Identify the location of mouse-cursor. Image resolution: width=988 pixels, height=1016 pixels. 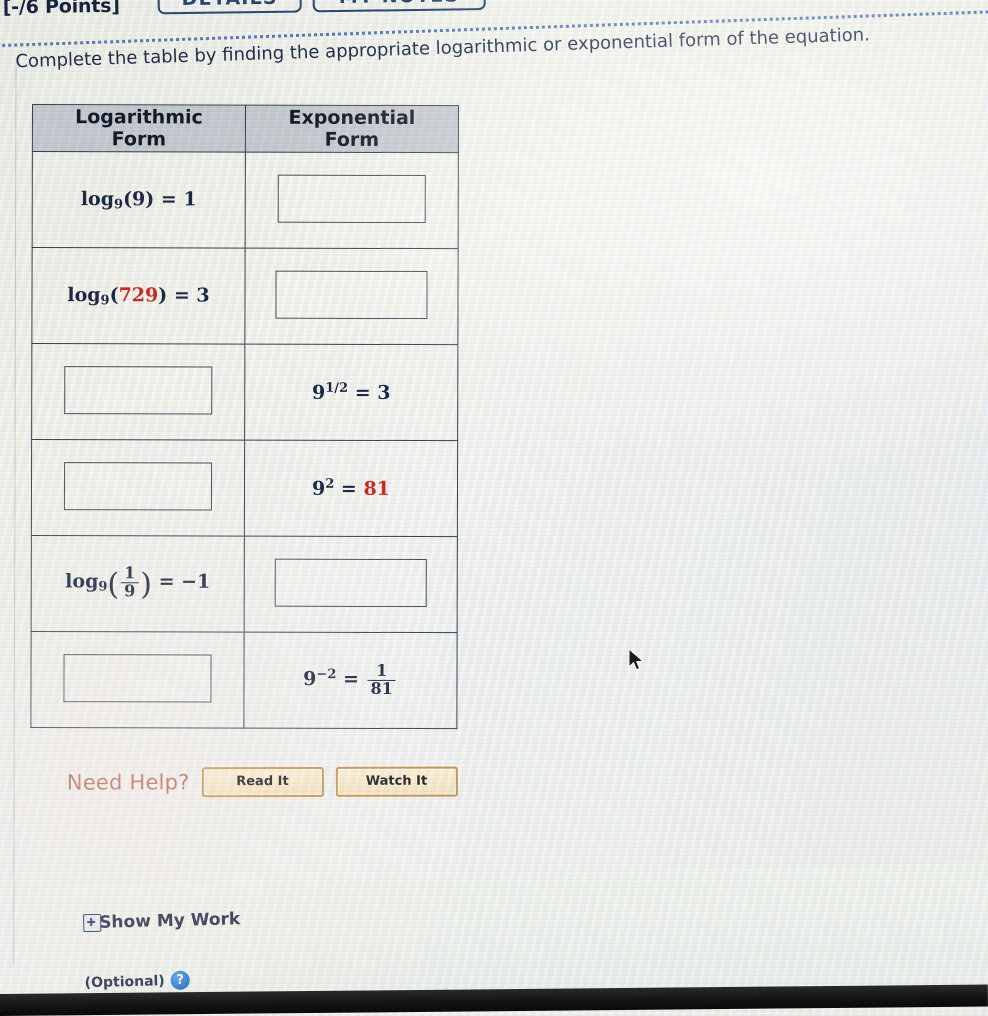
(637, 660).